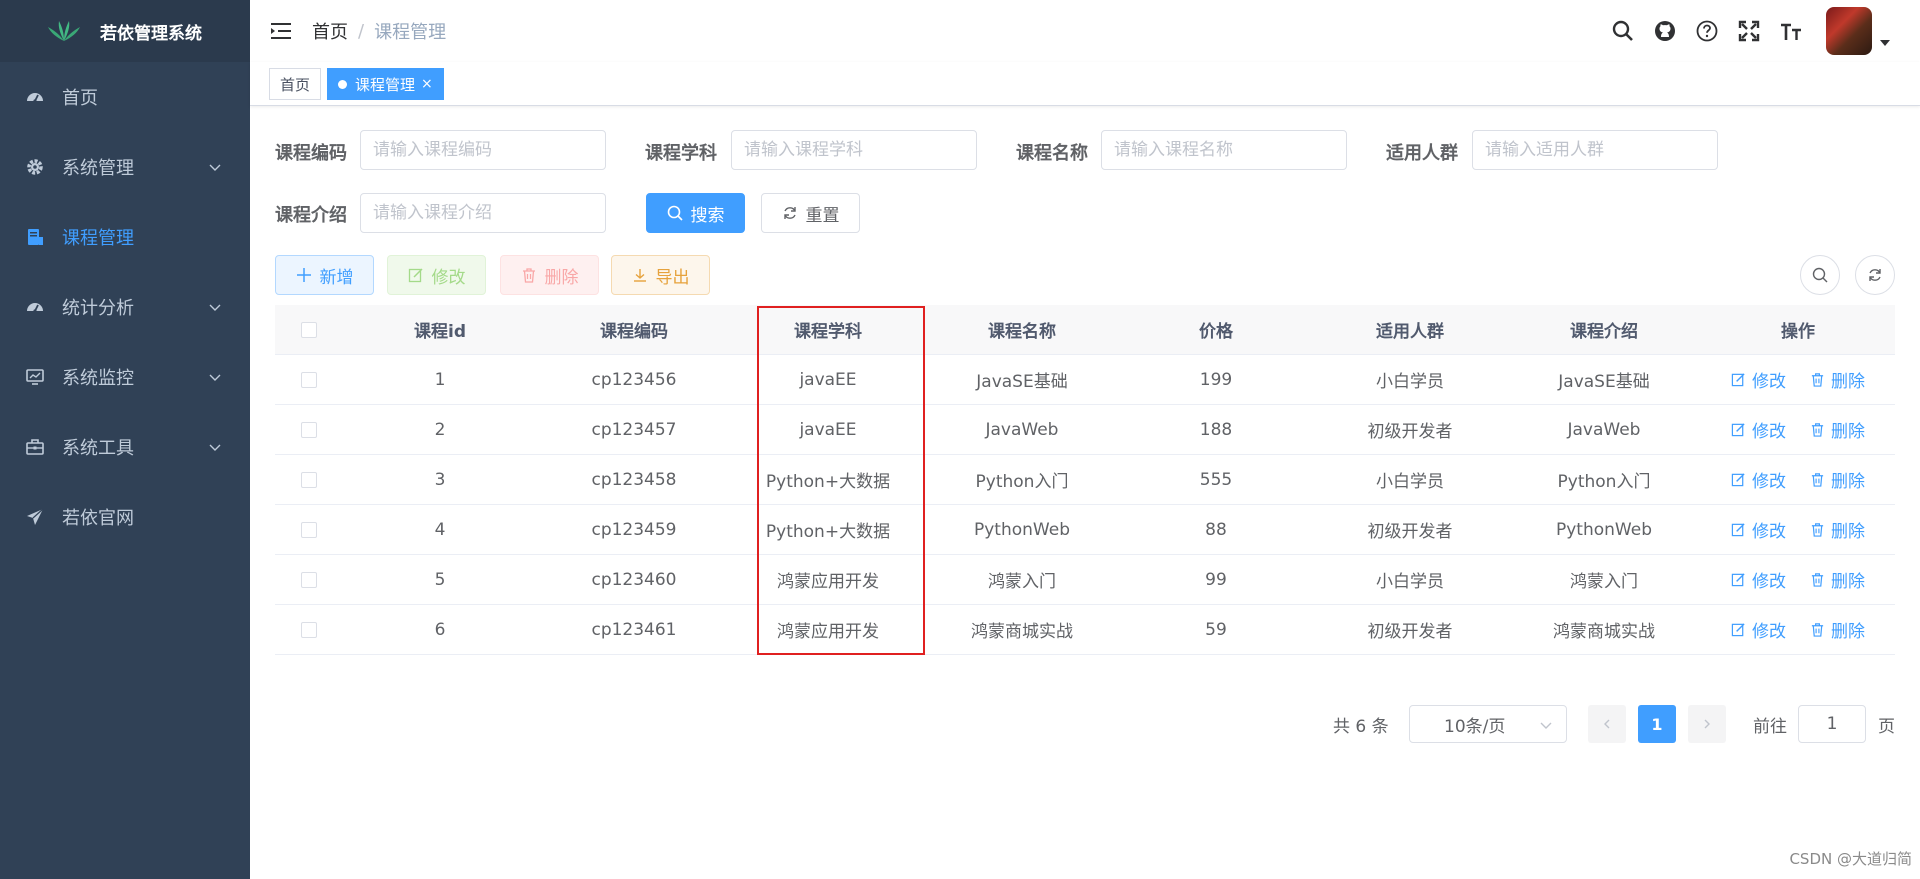 The width and height of the screenshot is (1920, 879). I want to click on goto-page-input, so click(1832, 724).